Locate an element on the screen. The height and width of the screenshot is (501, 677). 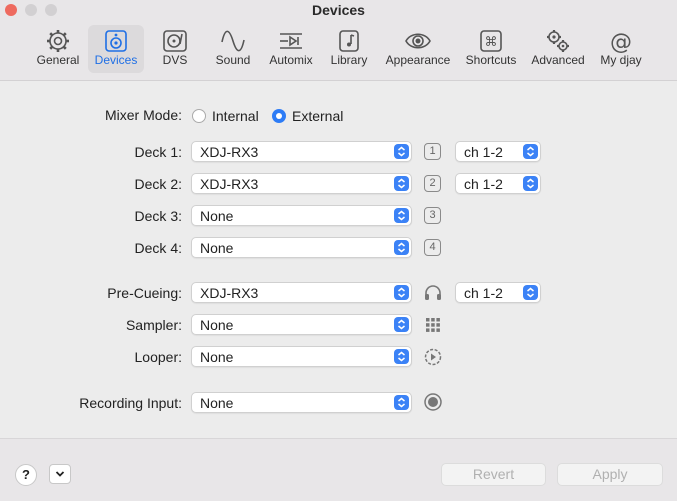
deck-4-value: None is located at coordinates (217, 248).